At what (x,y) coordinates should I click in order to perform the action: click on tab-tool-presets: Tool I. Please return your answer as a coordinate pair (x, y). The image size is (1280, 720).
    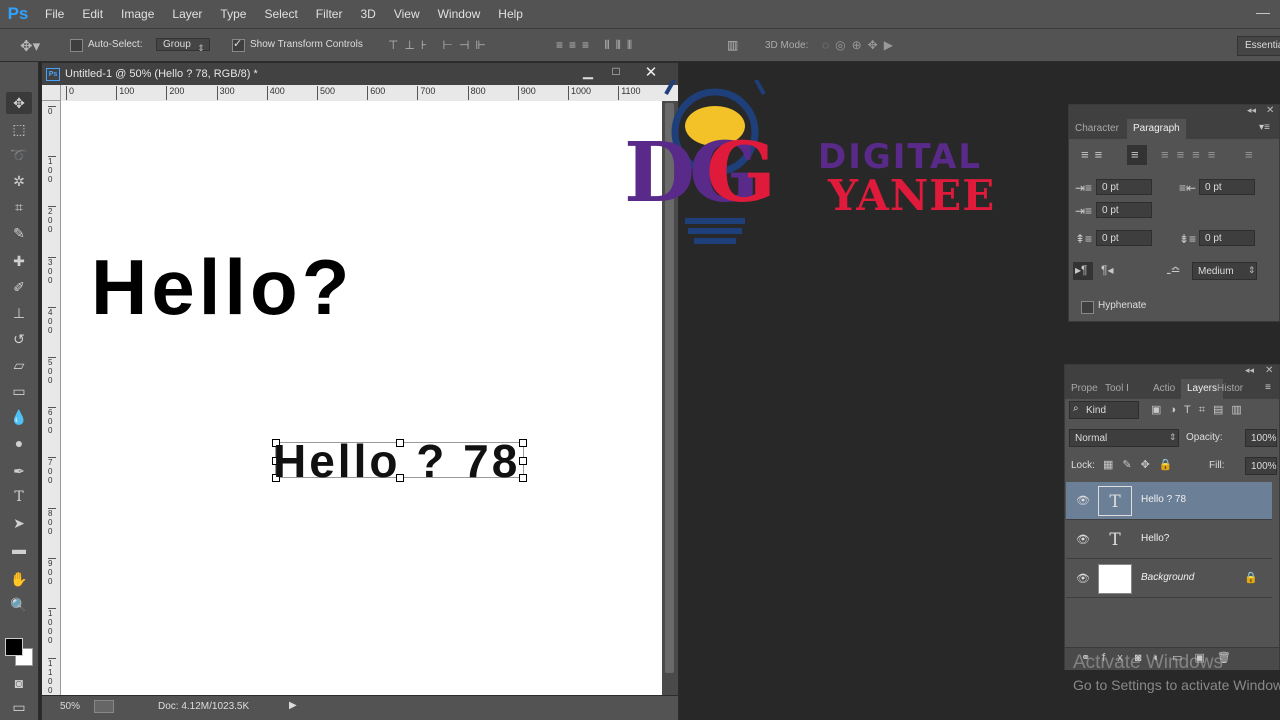
    Looking at the image, I should click on (1117, 389).